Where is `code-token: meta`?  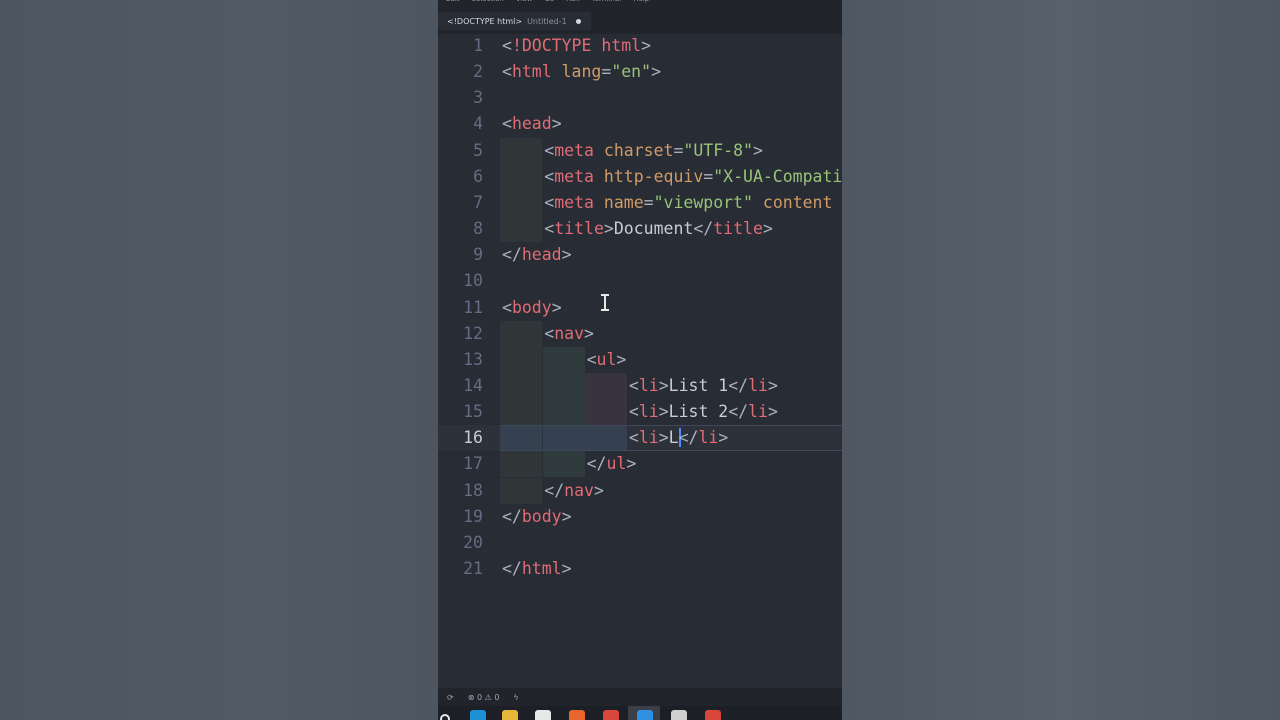
code-token: meta is located at coordinates (574, 202).